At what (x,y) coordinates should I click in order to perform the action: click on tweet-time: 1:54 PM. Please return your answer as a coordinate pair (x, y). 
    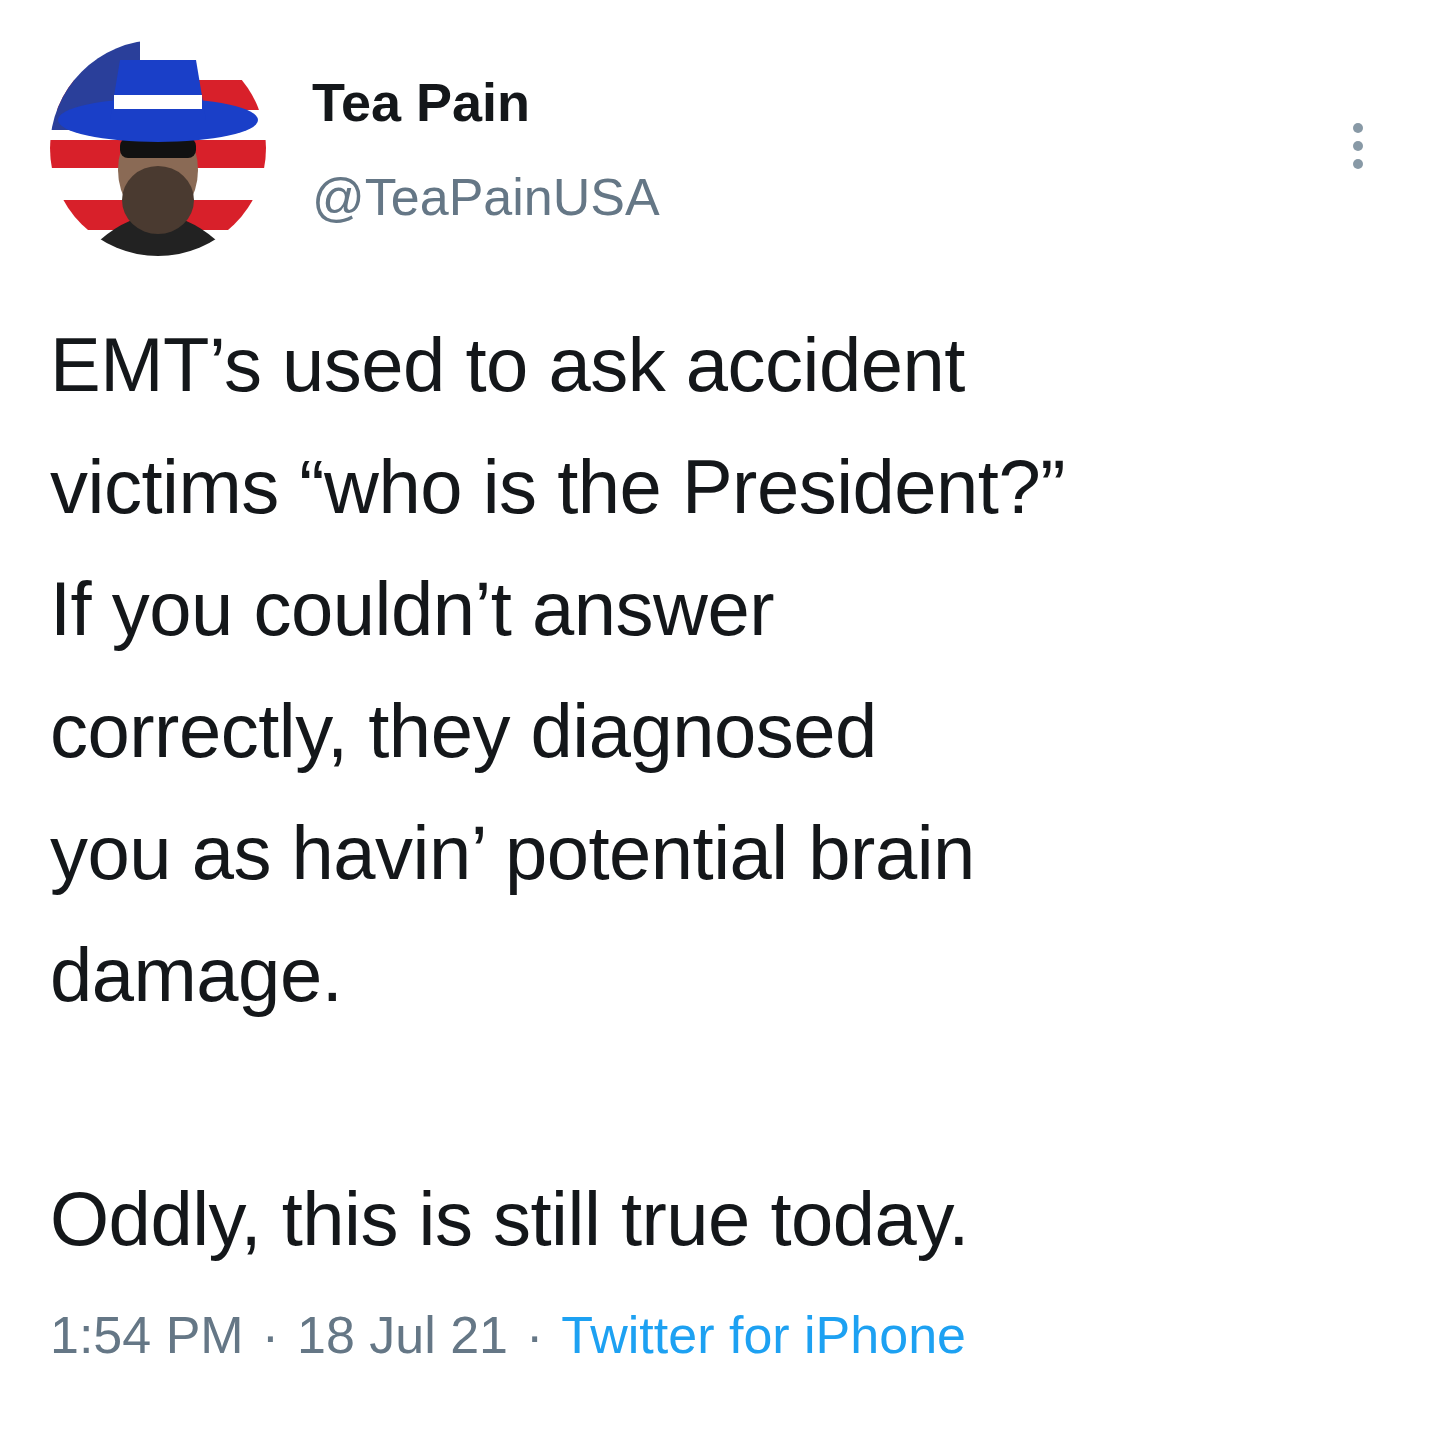
    Looking at the image, I should click on (147, 1335).